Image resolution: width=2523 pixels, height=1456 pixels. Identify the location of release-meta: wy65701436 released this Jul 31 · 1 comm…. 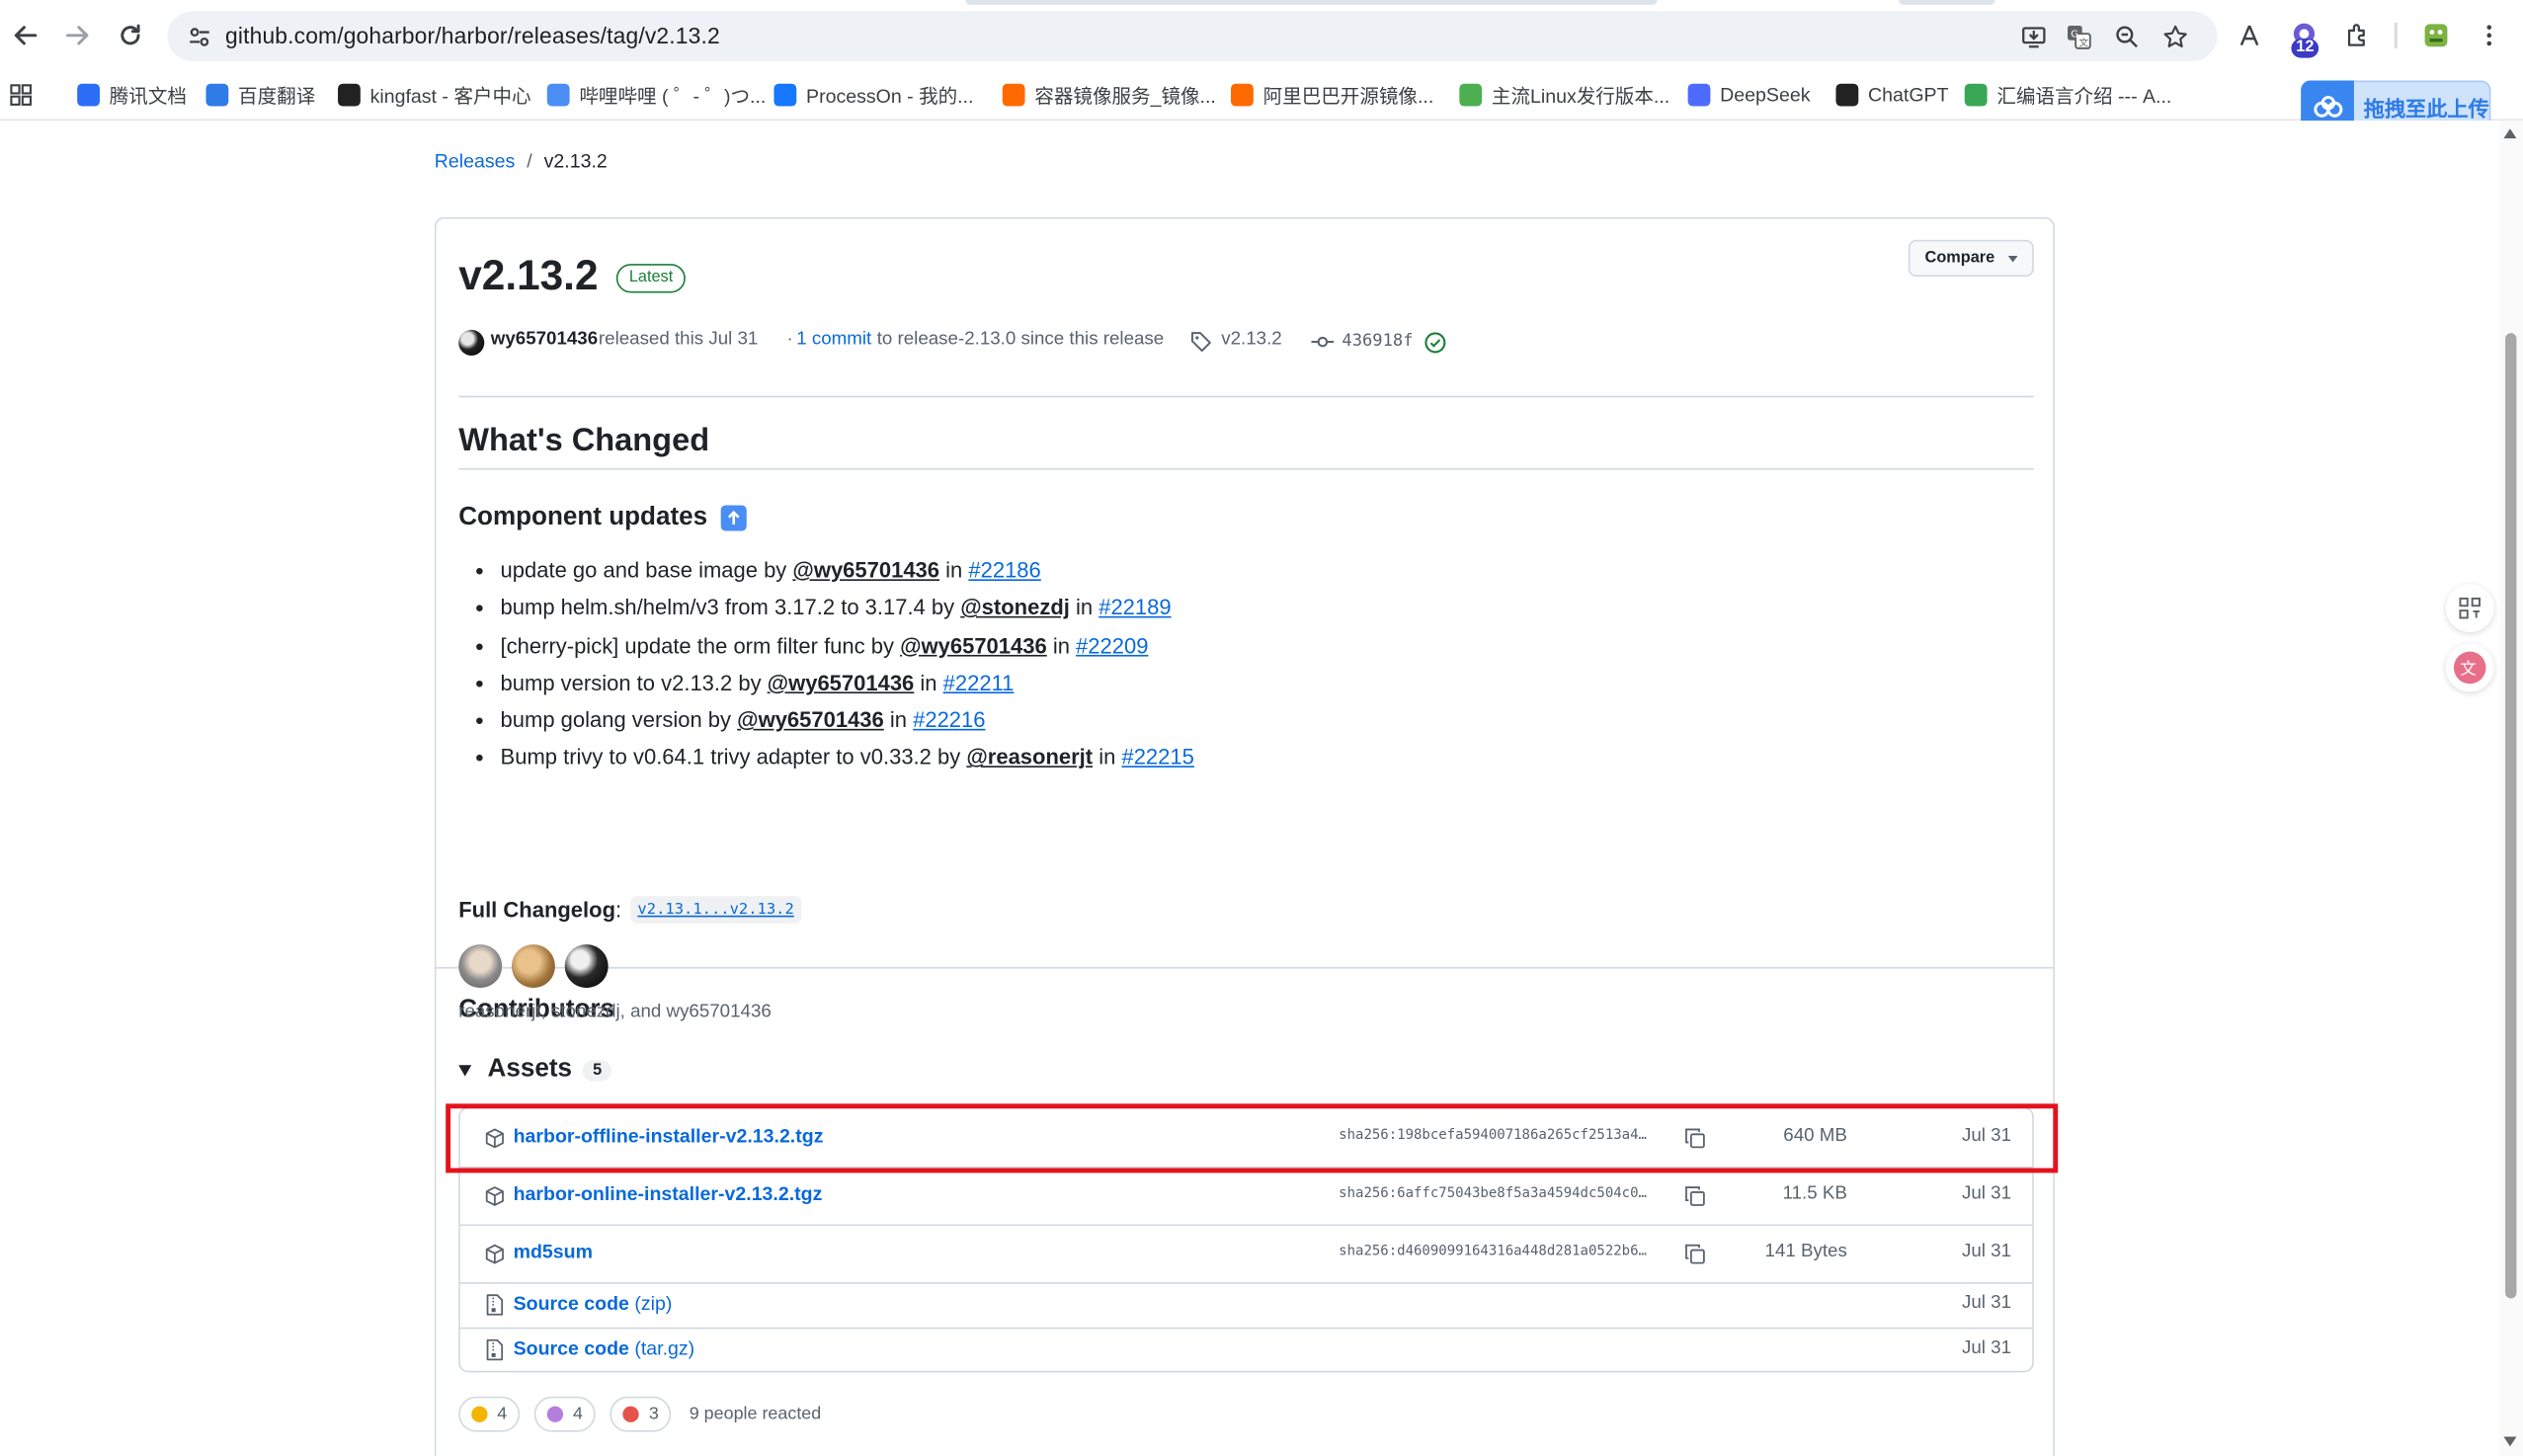
(1021, 343).